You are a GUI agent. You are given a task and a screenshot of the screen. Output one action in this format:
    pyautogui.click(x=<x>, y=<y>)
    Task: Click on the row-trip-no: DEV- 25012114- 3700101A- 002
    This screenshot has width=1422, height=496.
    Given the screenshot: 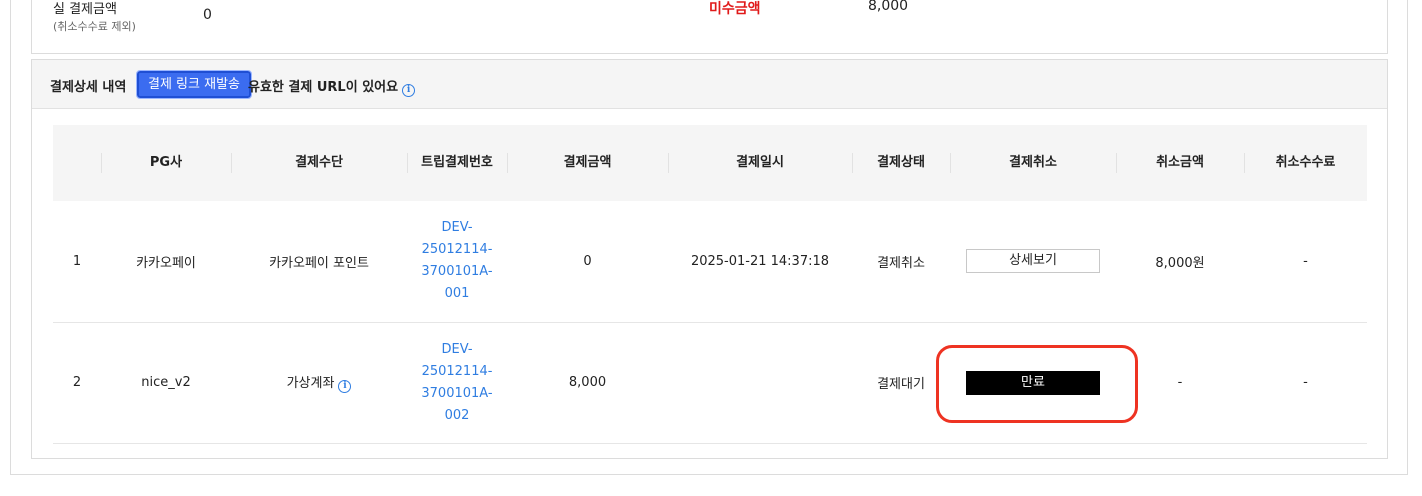 What is the action you would take?
    pyautogui.click(x=457, y=382)
    